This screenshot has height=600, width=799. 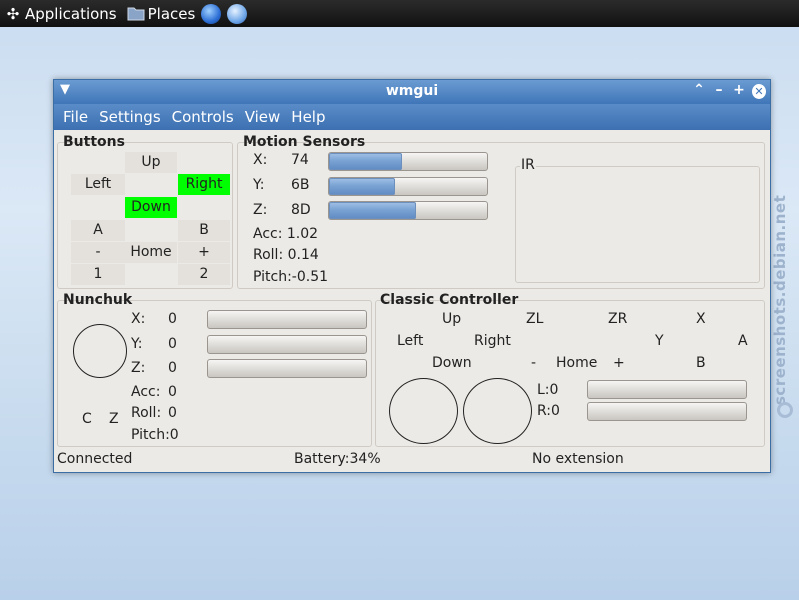 What do you see at coordinates (286, 255) in the screenshot?
I see `motion-roll: Roll: 0.14` at bounding box center [286, 255].